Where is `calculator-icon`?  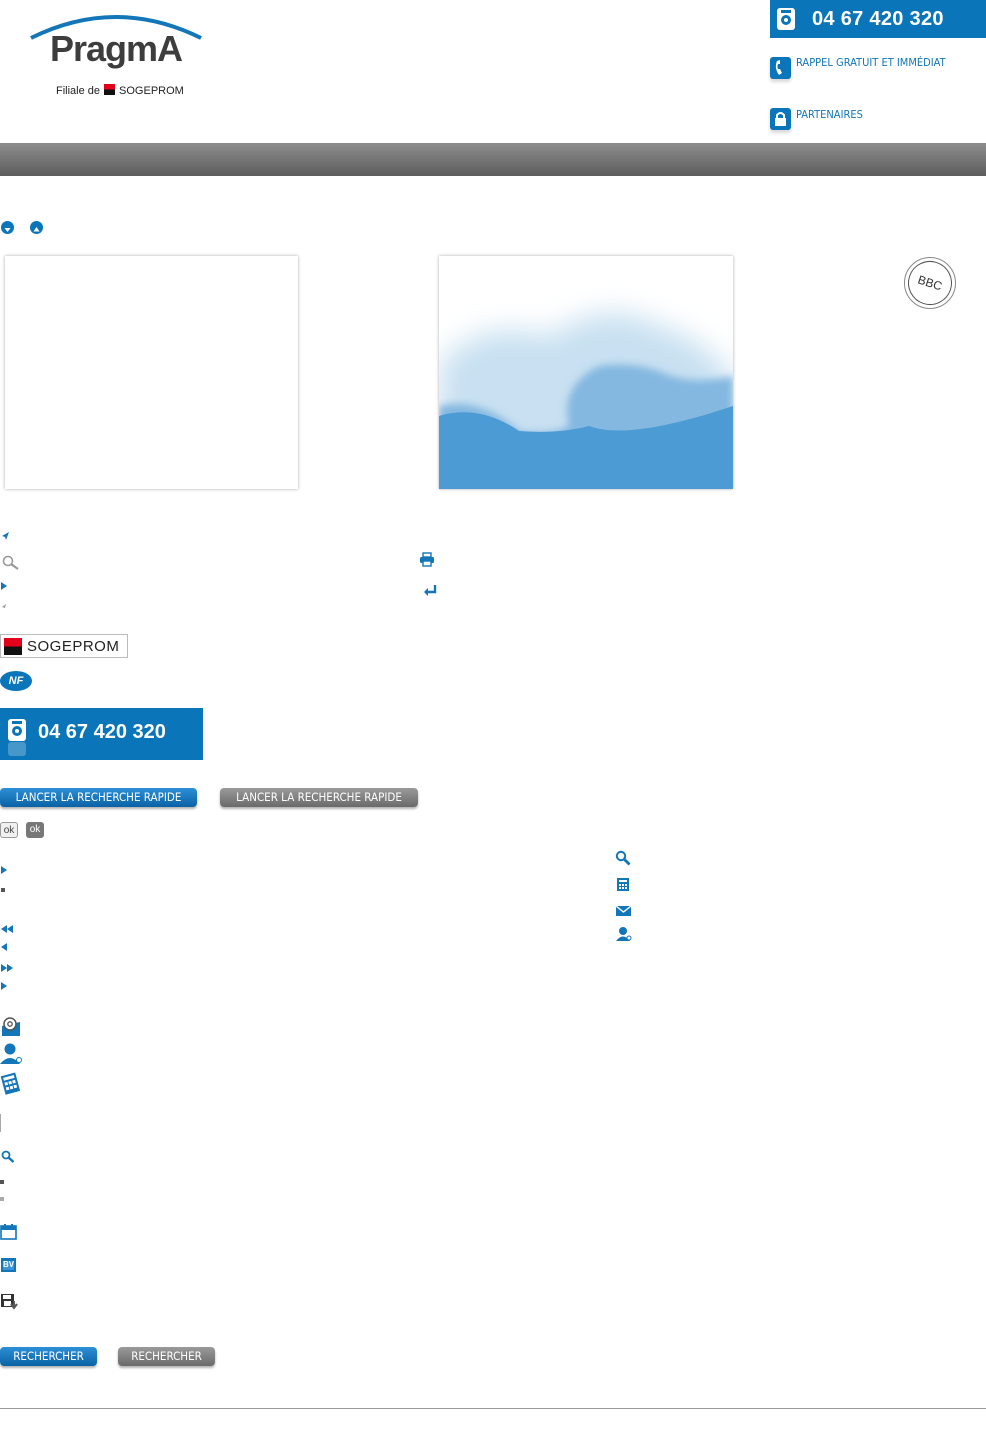
calculator-icon is located at coordinates (623, 884).